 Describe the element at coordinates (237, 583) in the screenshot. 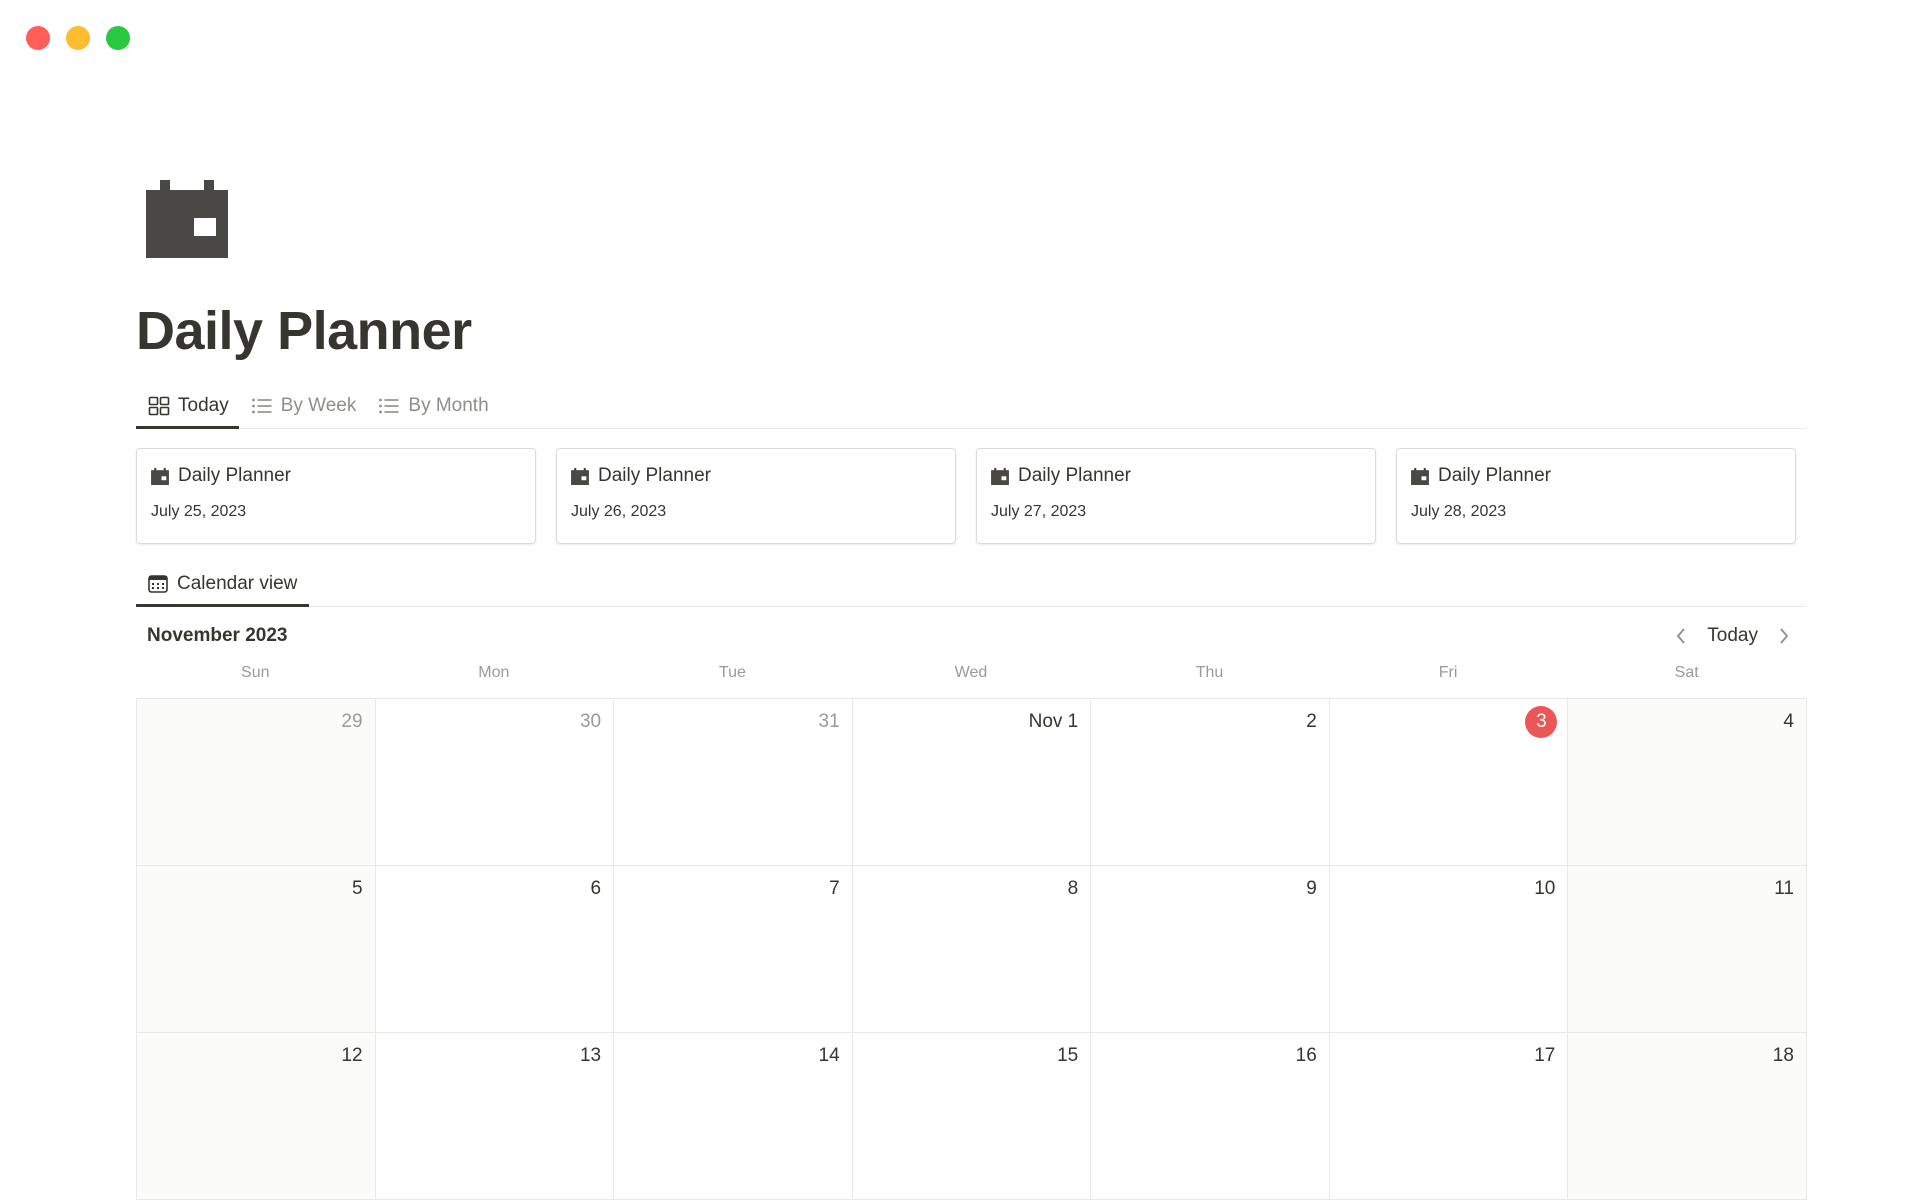

I see `tab-label: Calendar view` at that location.